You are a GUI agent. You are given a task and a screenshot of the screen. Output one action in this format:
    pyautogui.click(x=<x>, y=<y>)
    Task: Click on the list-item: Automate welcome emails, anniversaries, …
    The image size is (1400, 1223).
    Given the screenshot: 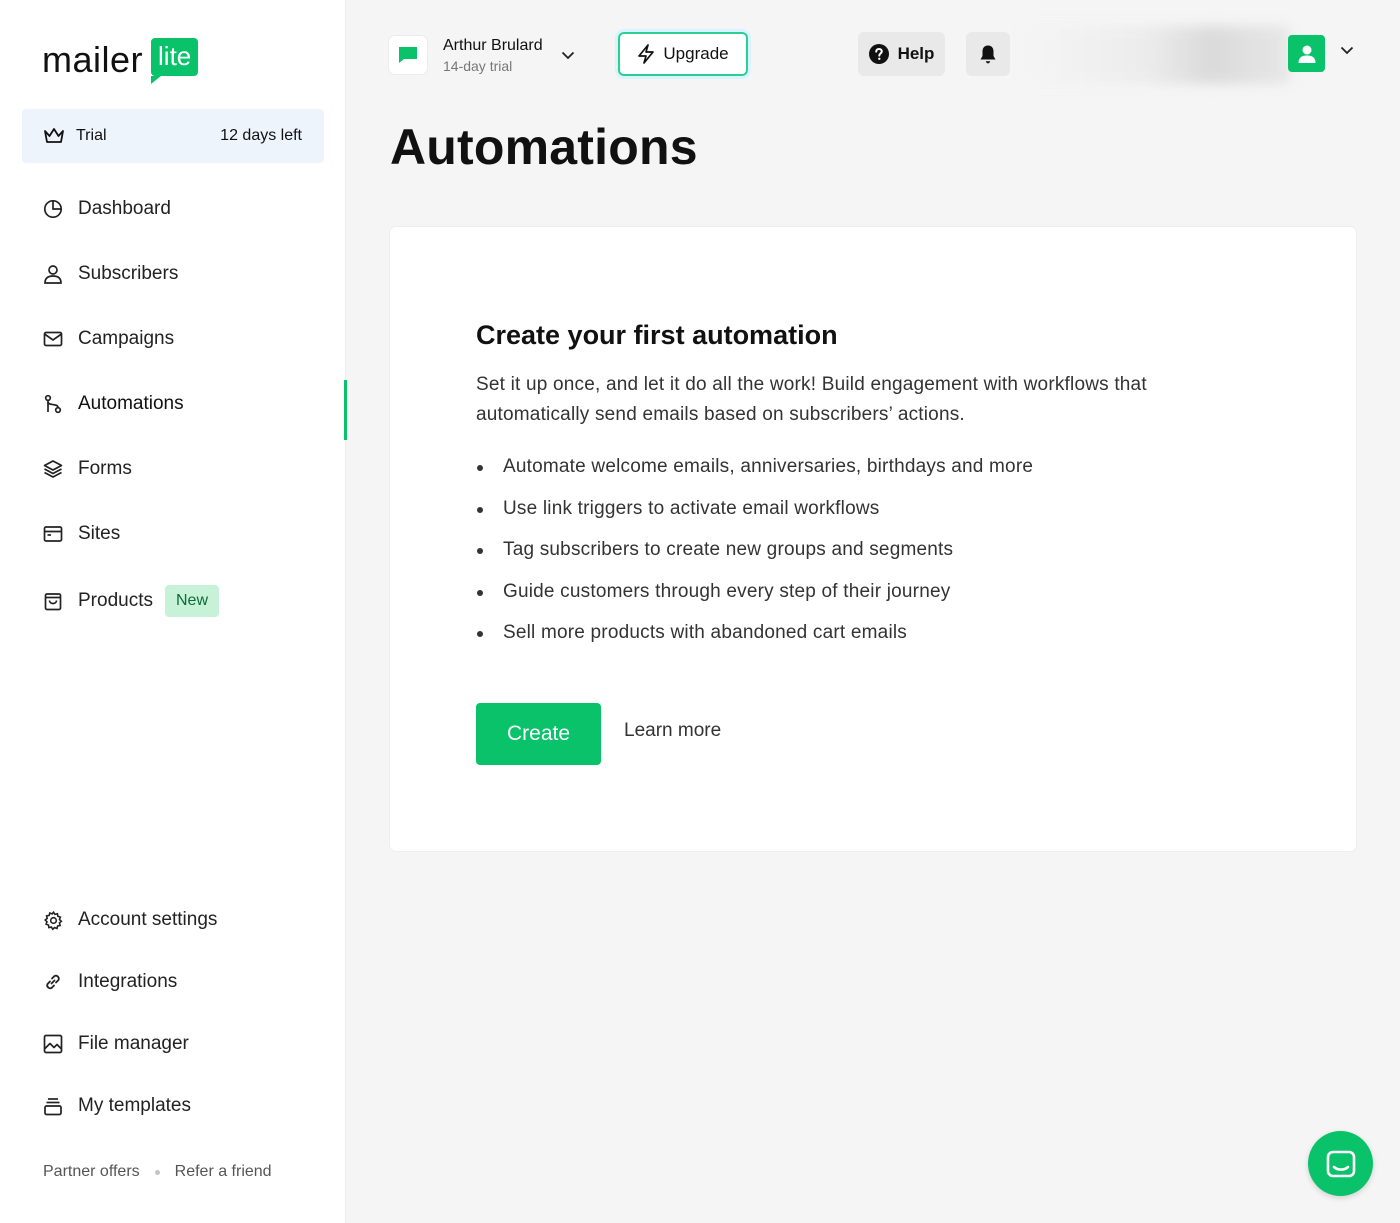 What is the action you would take?
    pyautogui.click(x=754, y=473)
    